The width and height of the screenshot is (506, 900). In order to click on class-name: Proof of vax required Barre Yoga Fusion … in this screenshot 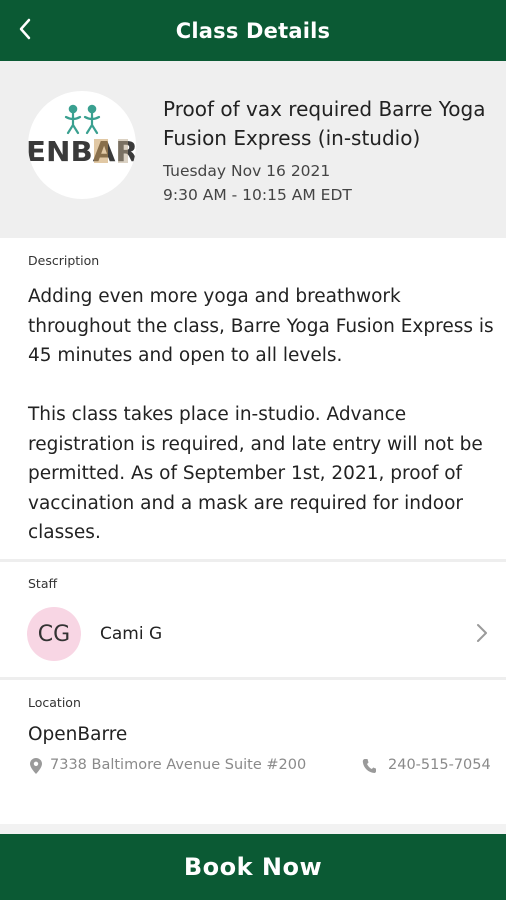, I will do `click(324, 123)`.